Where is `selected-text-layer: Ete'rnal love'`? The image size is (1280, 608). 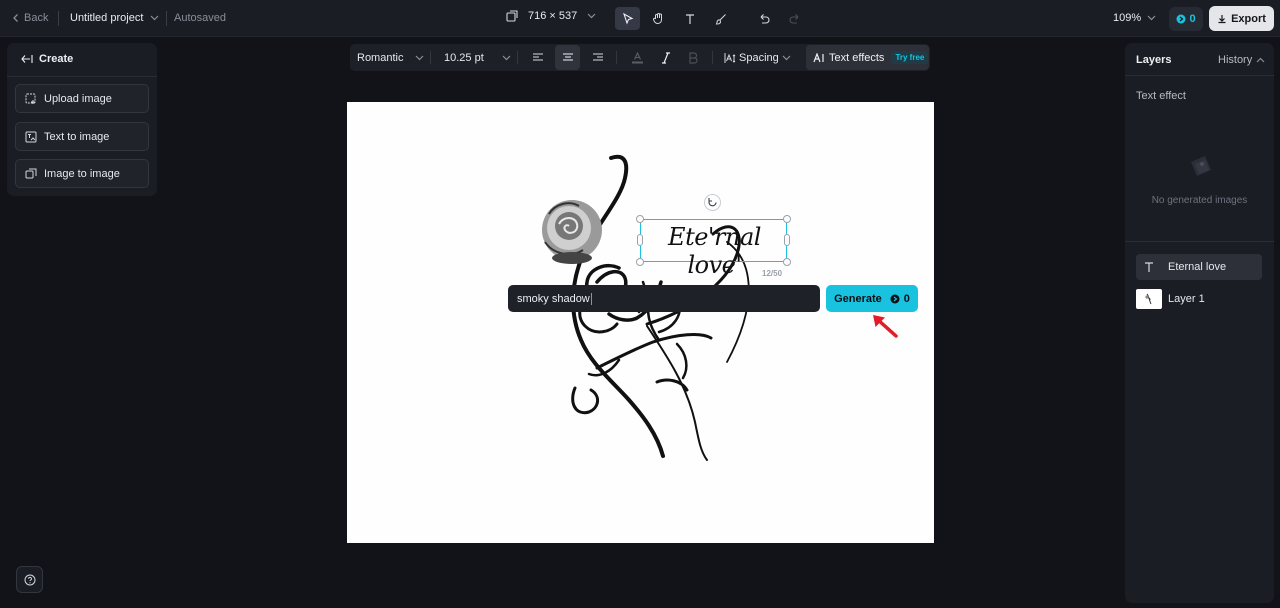
selected-text-layer: Ete'rnal love' is located at coordinates (713, 247).